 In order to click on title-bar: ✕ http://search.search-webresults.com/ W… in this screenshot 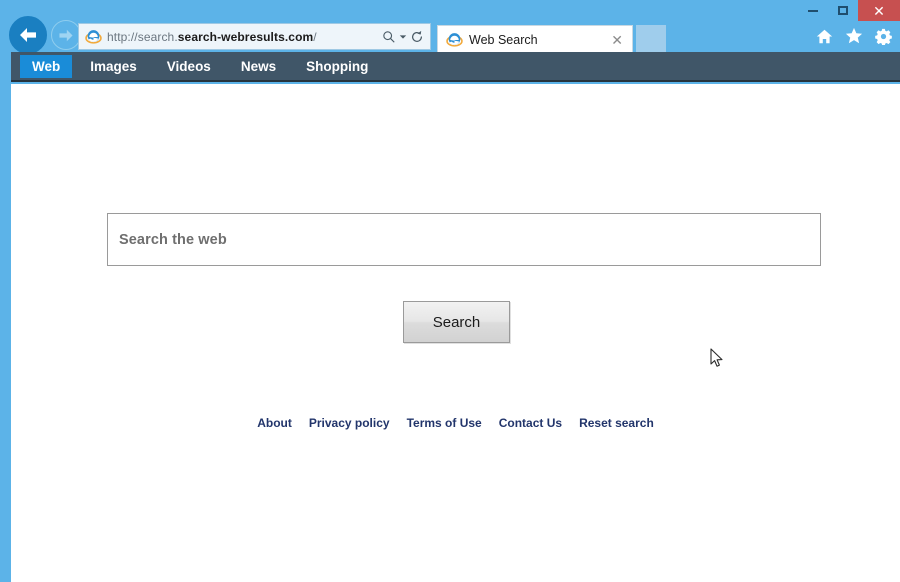, I will do `click(450, 28)`.